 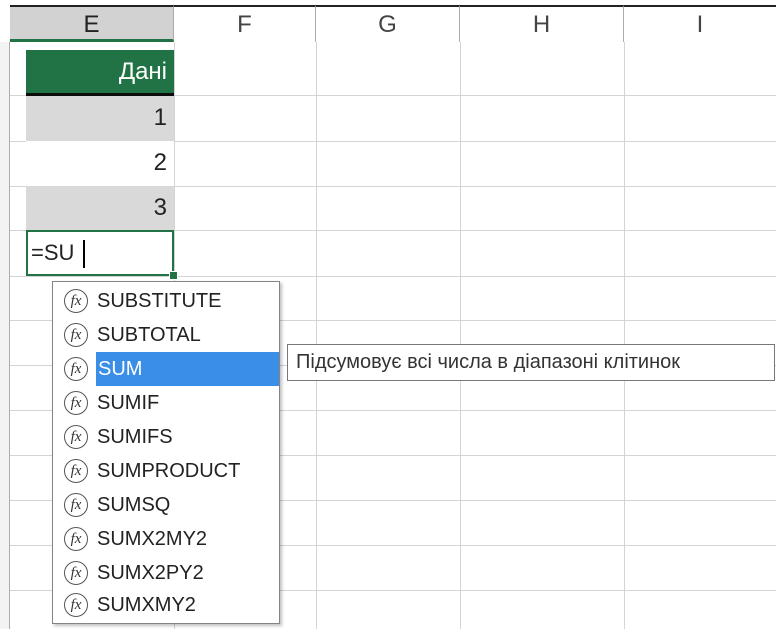 I want to click on cell-value: 3, so click(x=100, y=208).